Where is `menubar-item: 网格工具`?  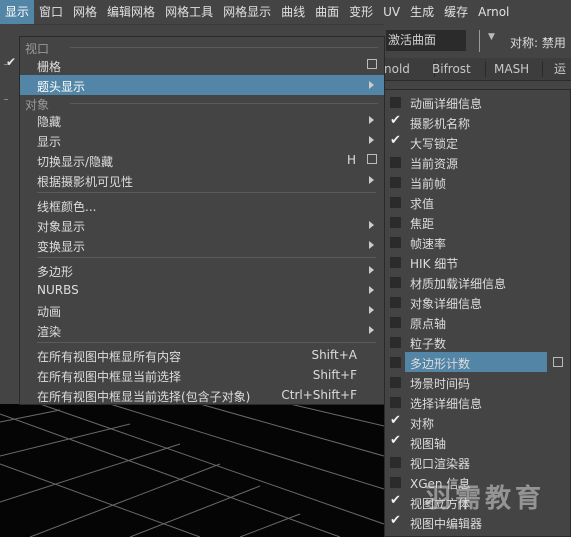 menubar-item: 网格工具 is located at coordinates (189, 12).